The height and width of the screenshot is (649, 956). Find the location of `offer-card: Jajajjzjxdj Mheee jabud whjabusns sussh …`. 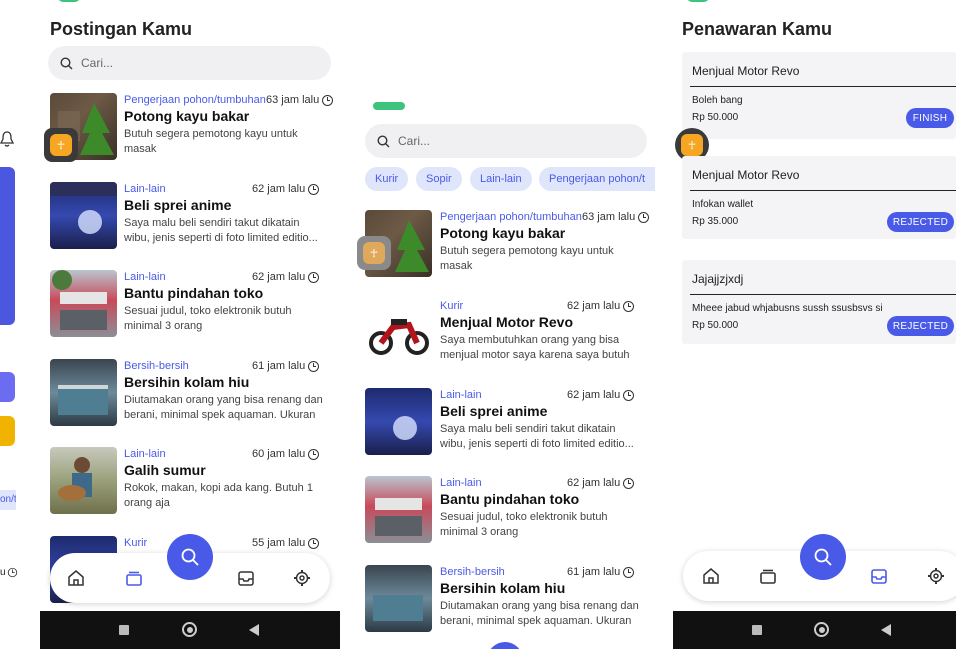

offer-card: Jajajjzjxdj Mheee jabud whjabusns sussh … is located at coordinates (819, 302).